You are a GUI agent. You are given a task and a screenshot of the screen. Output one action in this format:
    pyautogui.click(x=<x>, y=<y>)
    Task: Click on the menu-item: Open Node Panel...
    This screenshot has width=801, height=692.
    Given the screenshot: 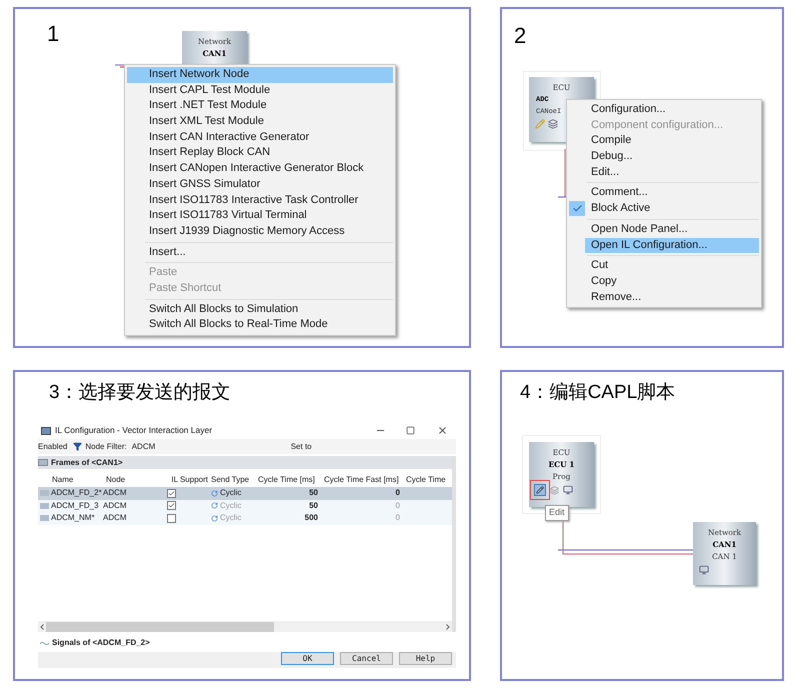 What is the action you would take?
    pyautogui.click(x=672, y=230)
    